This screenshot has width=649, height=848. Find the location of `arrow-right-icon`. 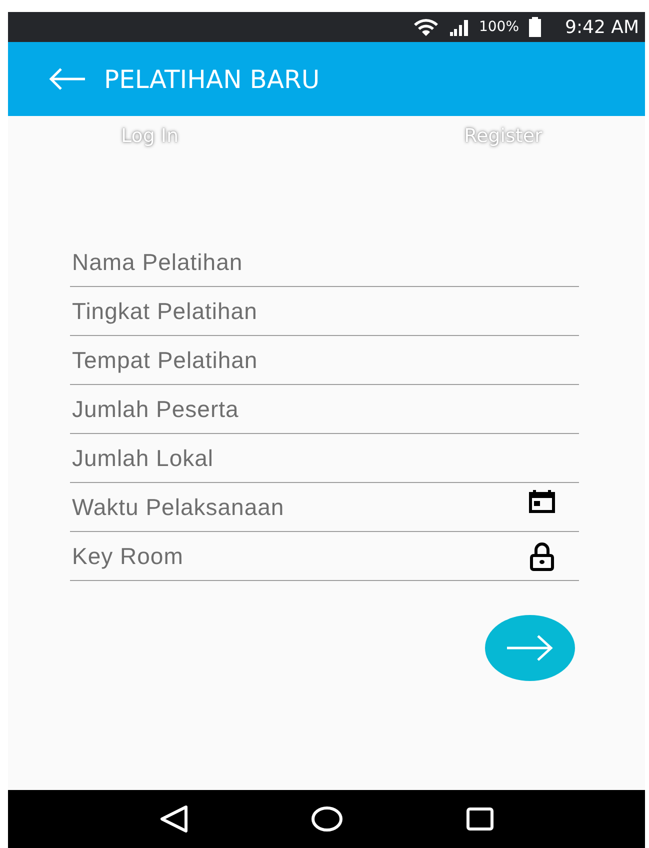

arrow-right-icon is located at coordinates (530, 648).